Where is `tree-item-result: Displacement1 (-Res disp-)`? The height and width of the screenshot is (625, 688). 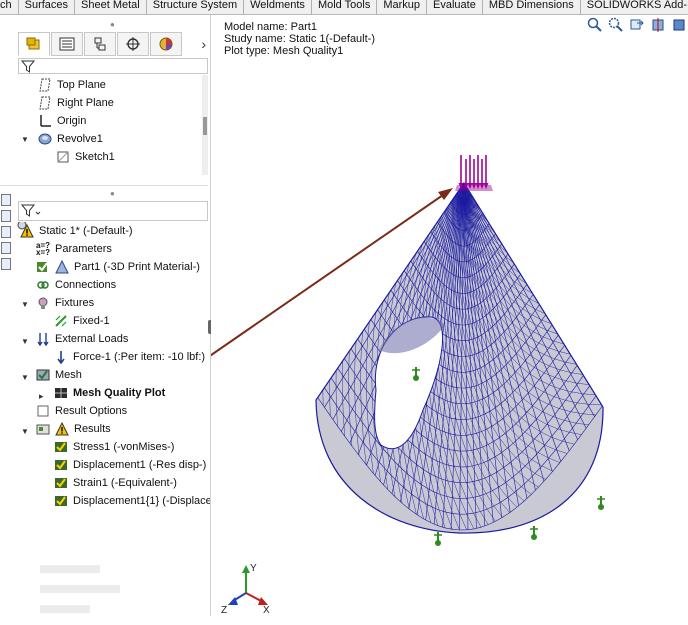
tree-item-result: Displacement1 (-Res disp-) is located at coordinates (130, 465).